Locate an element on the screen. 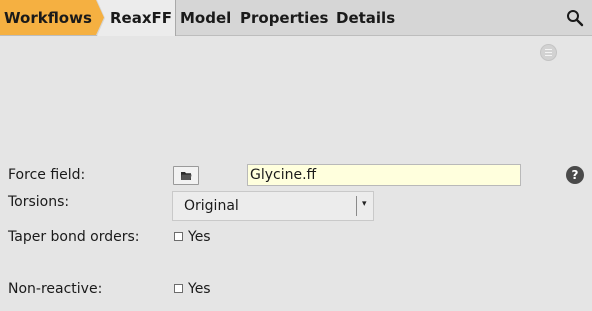 This screenshot has width=592, height=311. menu-details: Details is located at coordinates (365, 18).